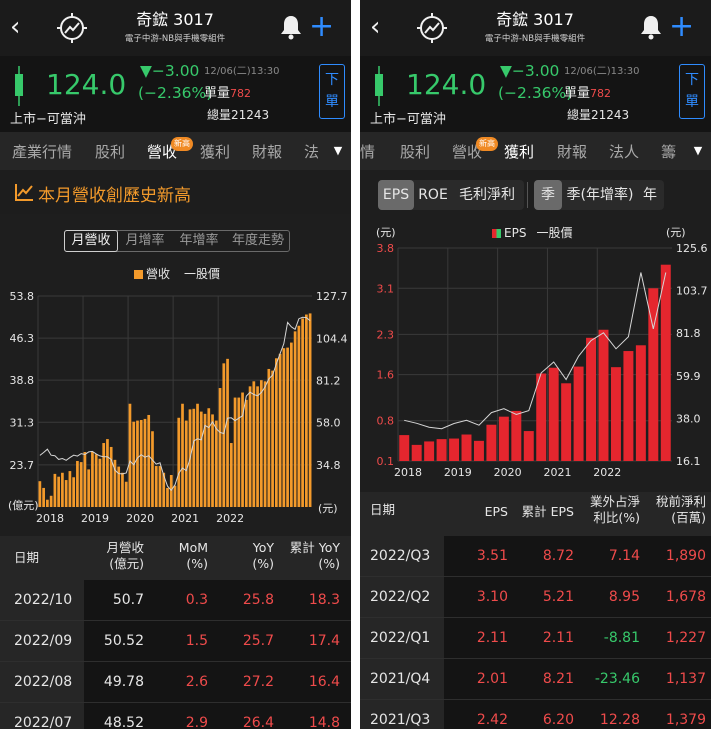 Image resolution: width=711 pixels, height=729 pixels. Describe the element at coordinates (22, 338) in the screenshot. I see `y-tick-label: 46.3` at that location.